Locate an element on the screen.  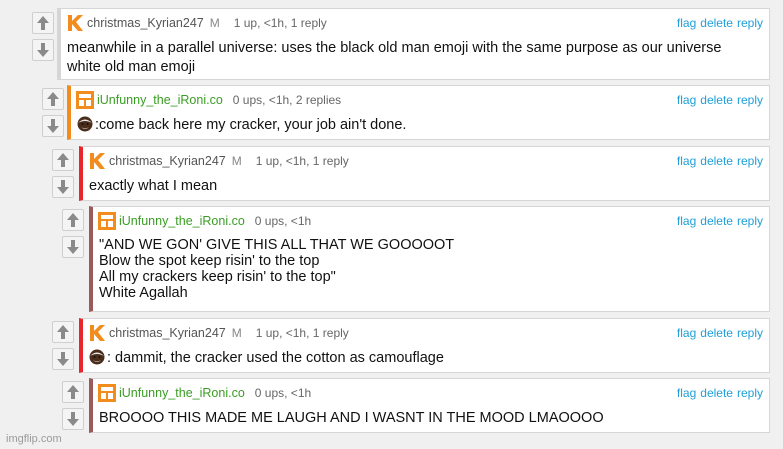
comment-text: White Agallah is located at coordinates (143, 293).